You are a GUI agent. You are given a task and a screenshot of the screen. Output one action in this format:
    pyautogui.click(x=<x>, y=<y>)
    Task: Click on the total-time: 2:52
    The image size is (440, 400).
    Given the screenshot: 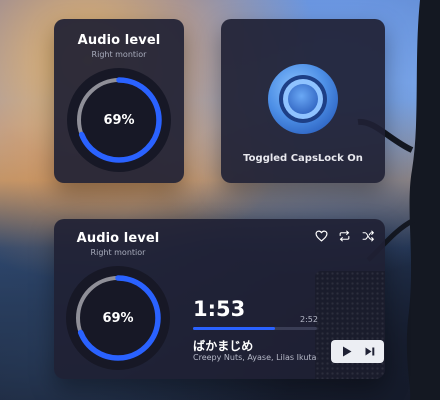 What is the action you would take?
    pyautogui.click(x=309, y=319)
    